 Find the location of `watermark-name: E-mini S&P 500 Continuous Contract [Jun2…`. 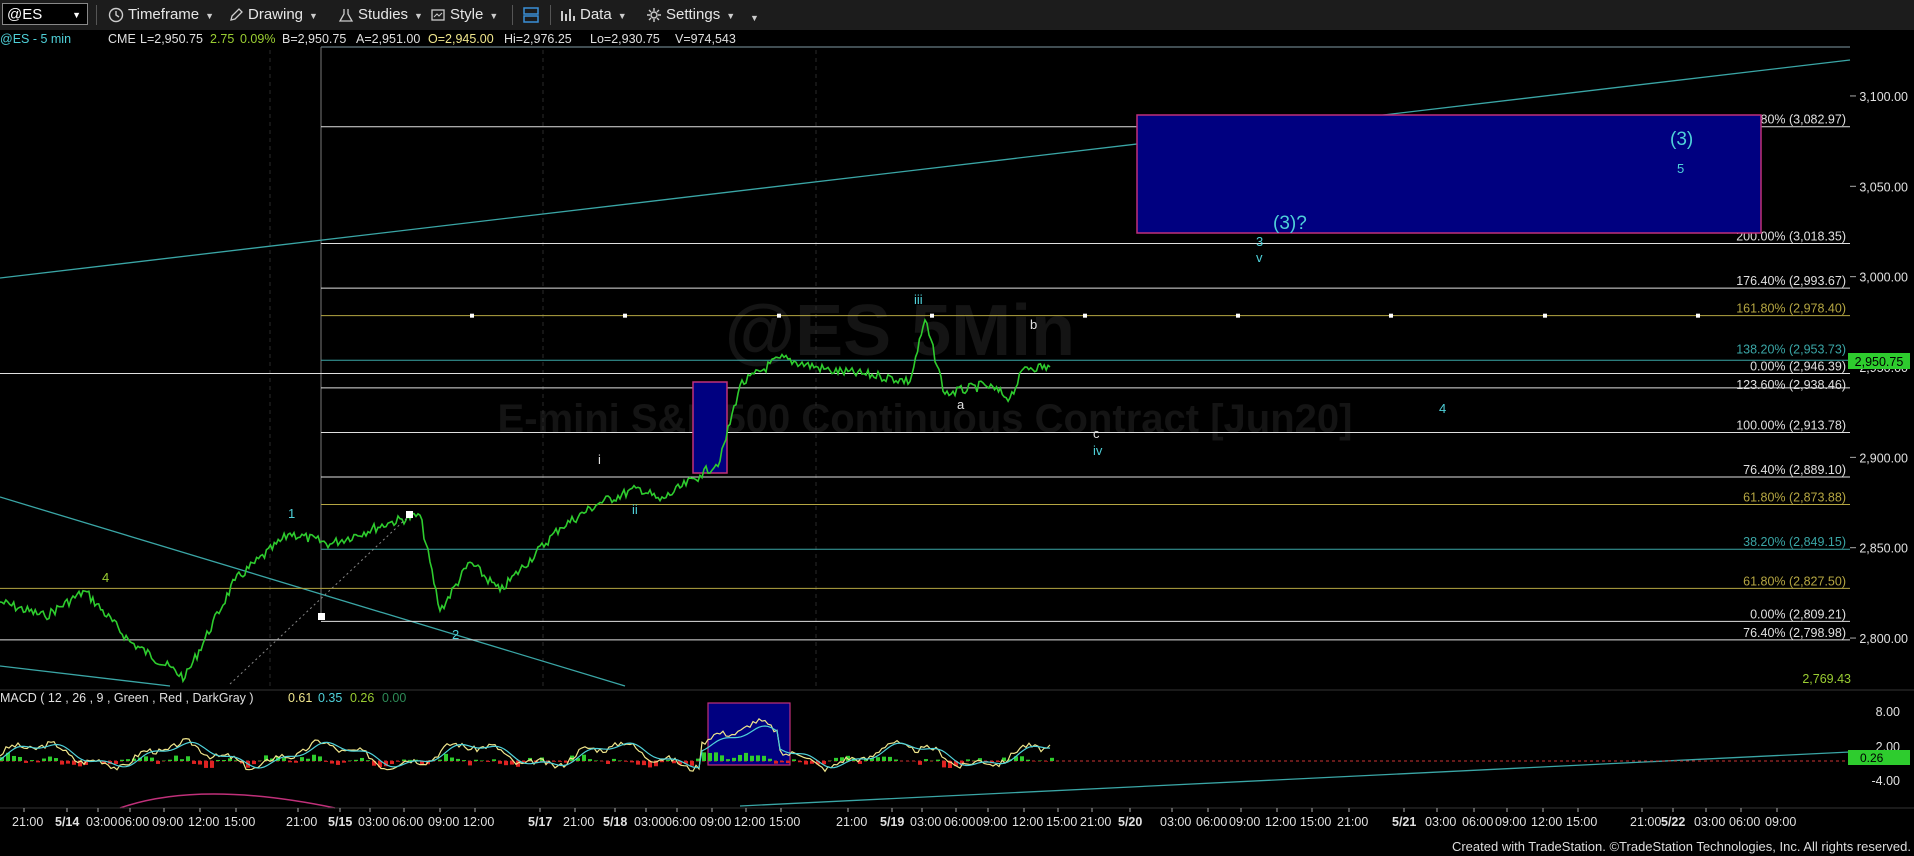

watermark-name: E-mini S&P 500 Continuous Contract [Jun2… is located at coordinates (925, 419).